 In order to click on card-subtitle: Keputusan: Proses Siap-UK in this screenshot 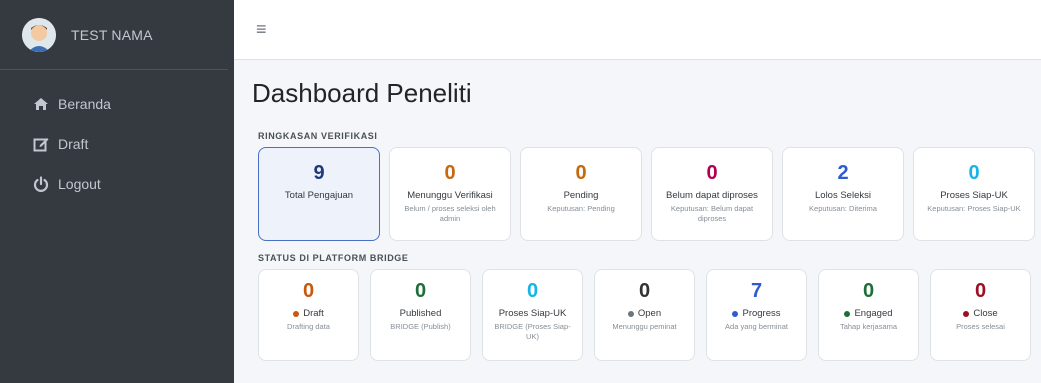, I will do `click(974, 208)`.